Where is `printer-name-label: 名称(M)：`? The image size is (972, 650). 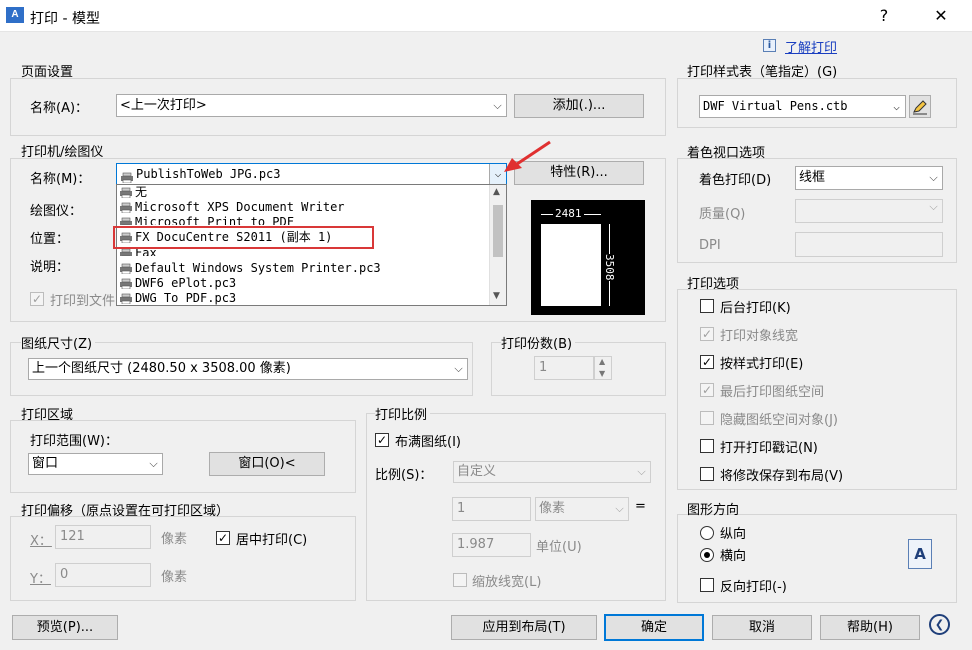
printer-name-label: 名称(M)： is located at coordinates (60, 179).